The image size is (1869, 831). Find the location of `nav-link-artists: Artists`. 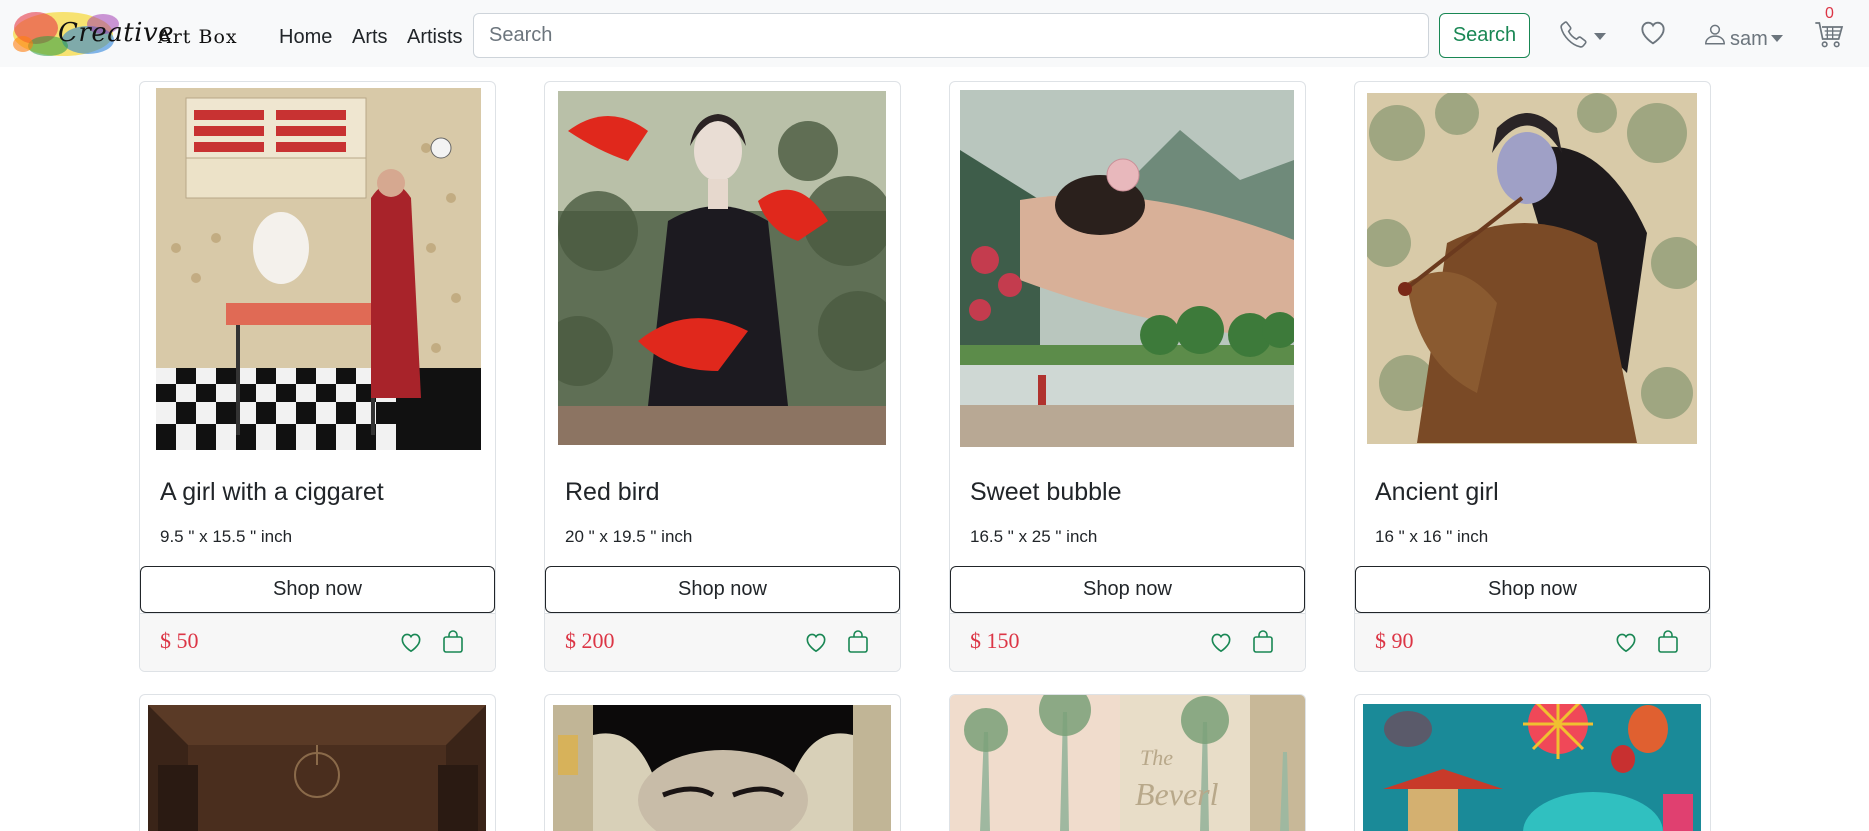

nav-link-artists: Artists is located at coordinates (435, 37).